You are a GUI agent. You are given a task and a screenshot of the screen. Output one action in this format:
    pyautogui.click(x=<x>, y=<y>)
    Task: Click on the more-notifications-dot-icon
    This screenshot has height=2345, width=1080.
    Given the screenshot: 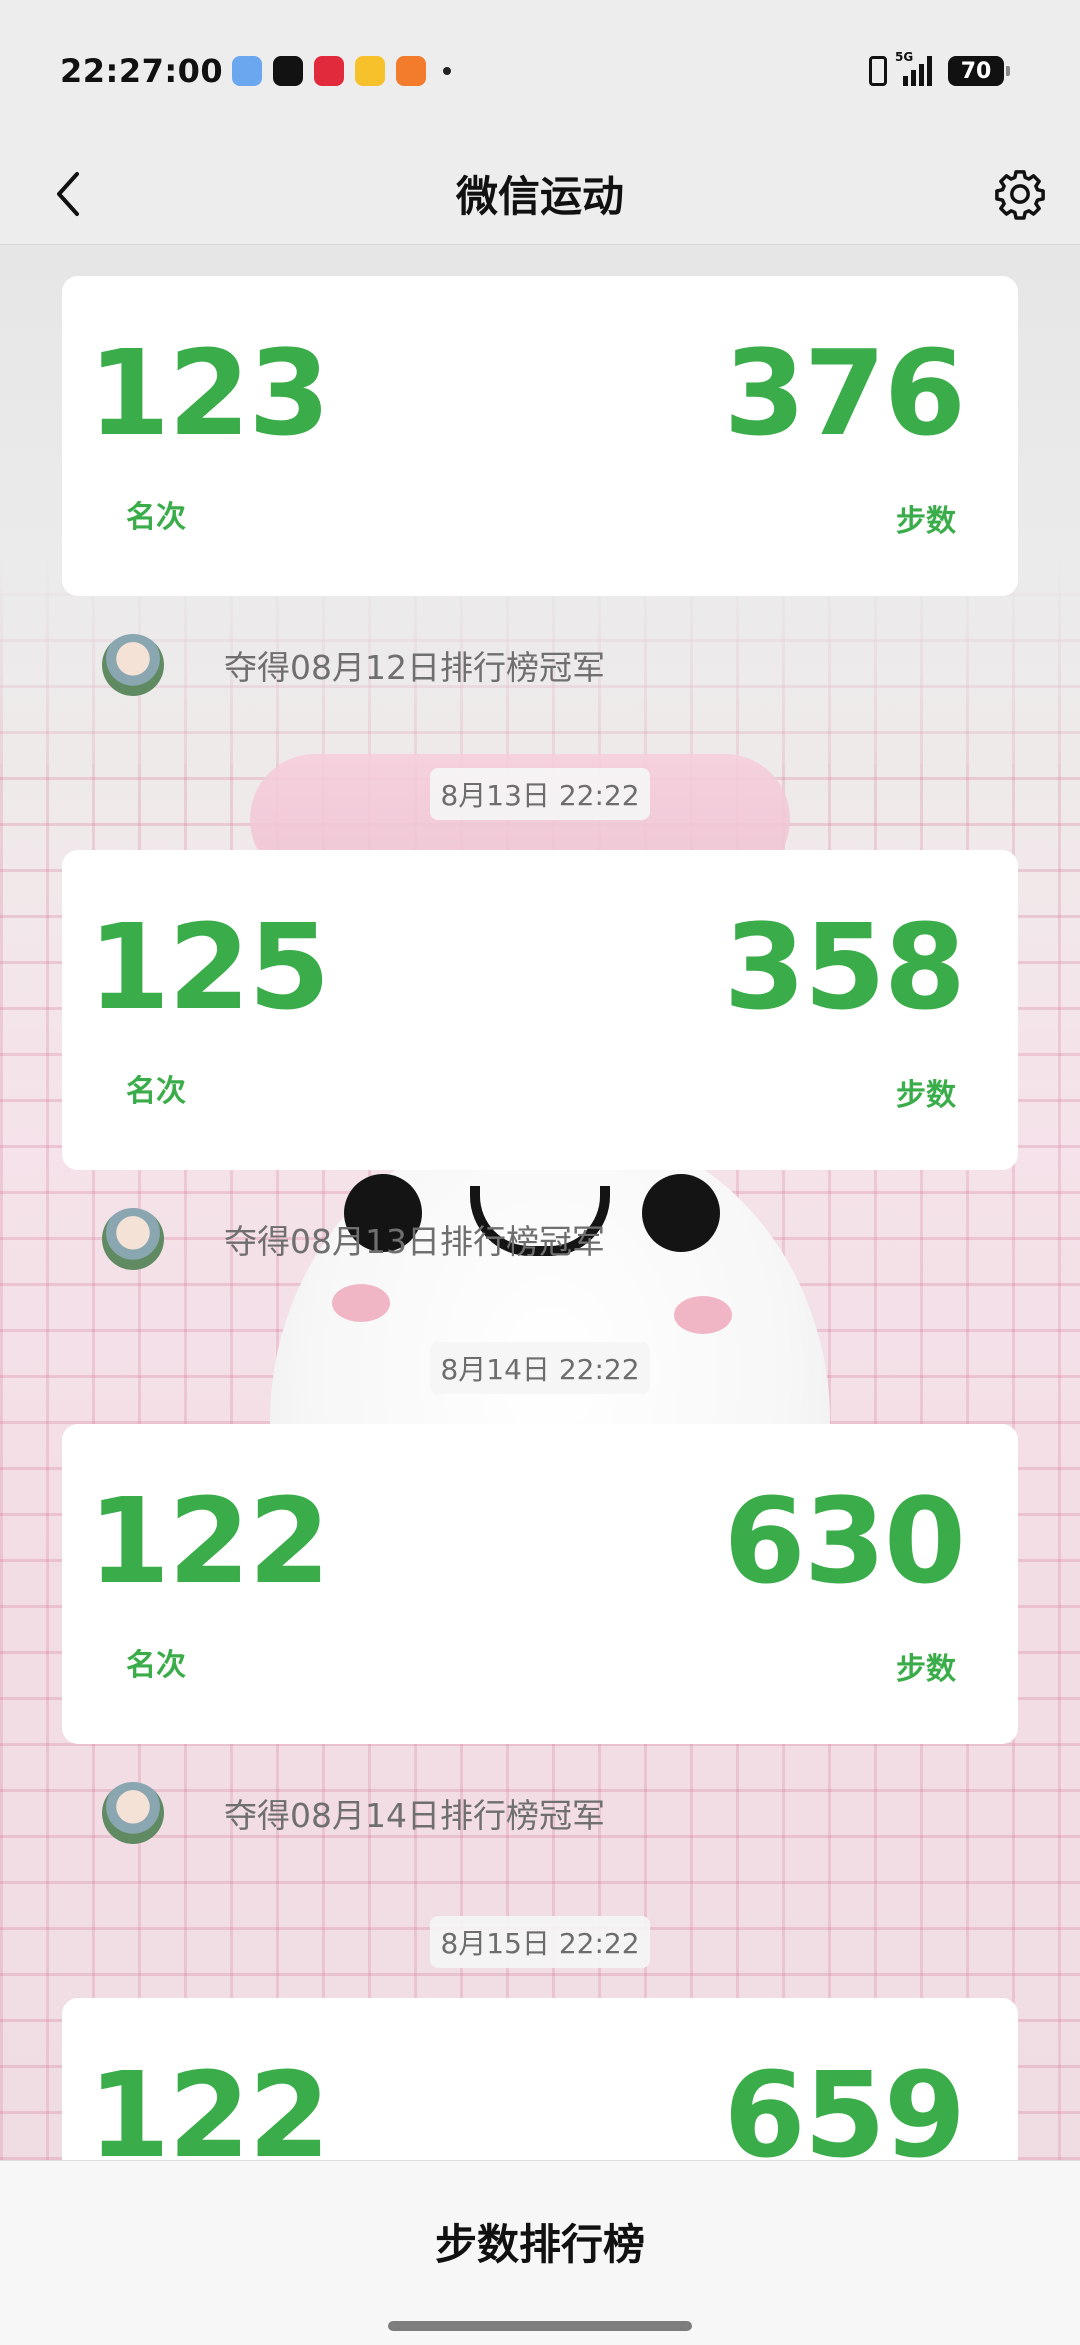 What is the action you would take?
    pyautogui.click(x=447, y=71)
    